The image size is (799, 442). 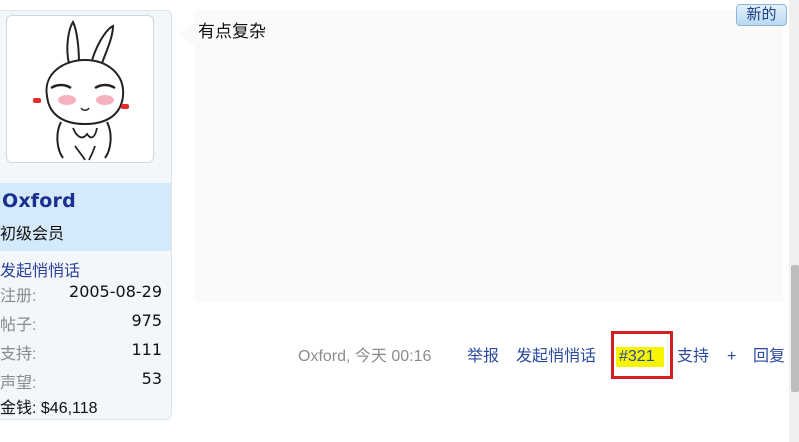 I want to click on stat-row-posts: 帖子: 975, so click(x=81, y=323).